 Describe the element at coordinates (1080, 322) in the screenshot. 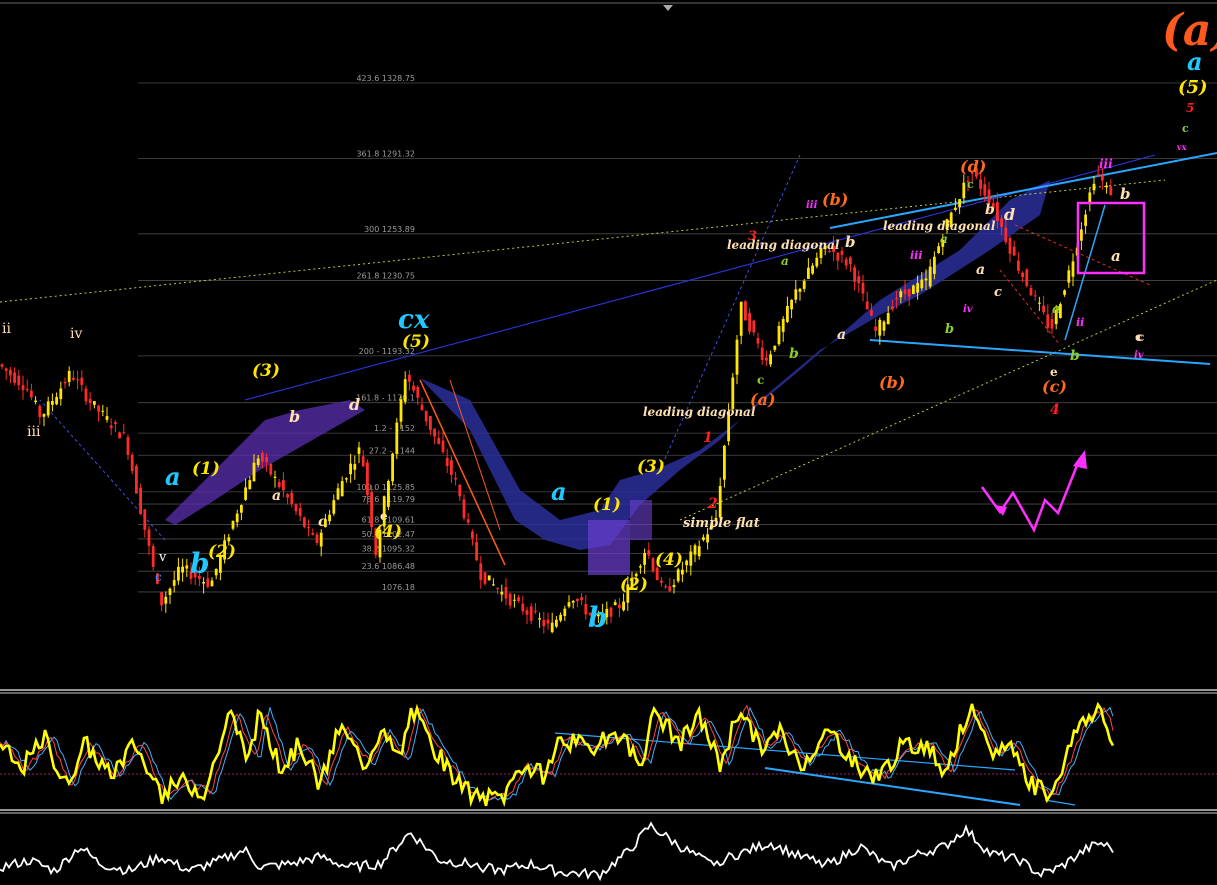

I see `wave-label: ii` at that location.